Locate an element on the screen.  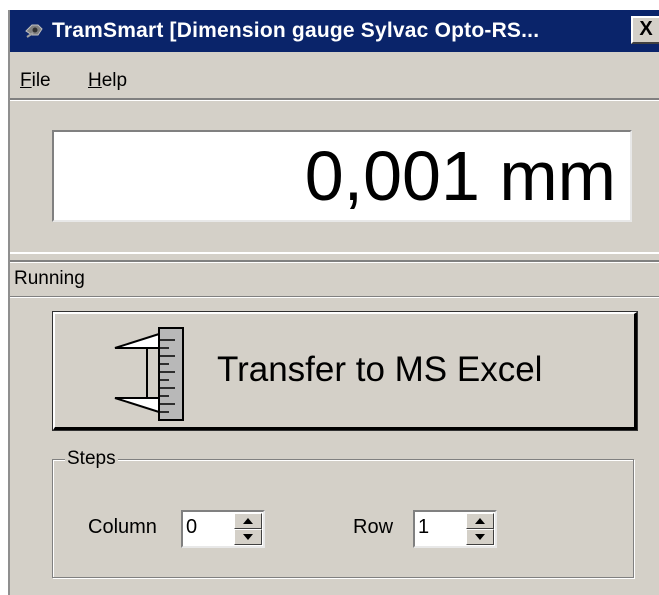
column-increment-button is located at coordinates (248, 521).